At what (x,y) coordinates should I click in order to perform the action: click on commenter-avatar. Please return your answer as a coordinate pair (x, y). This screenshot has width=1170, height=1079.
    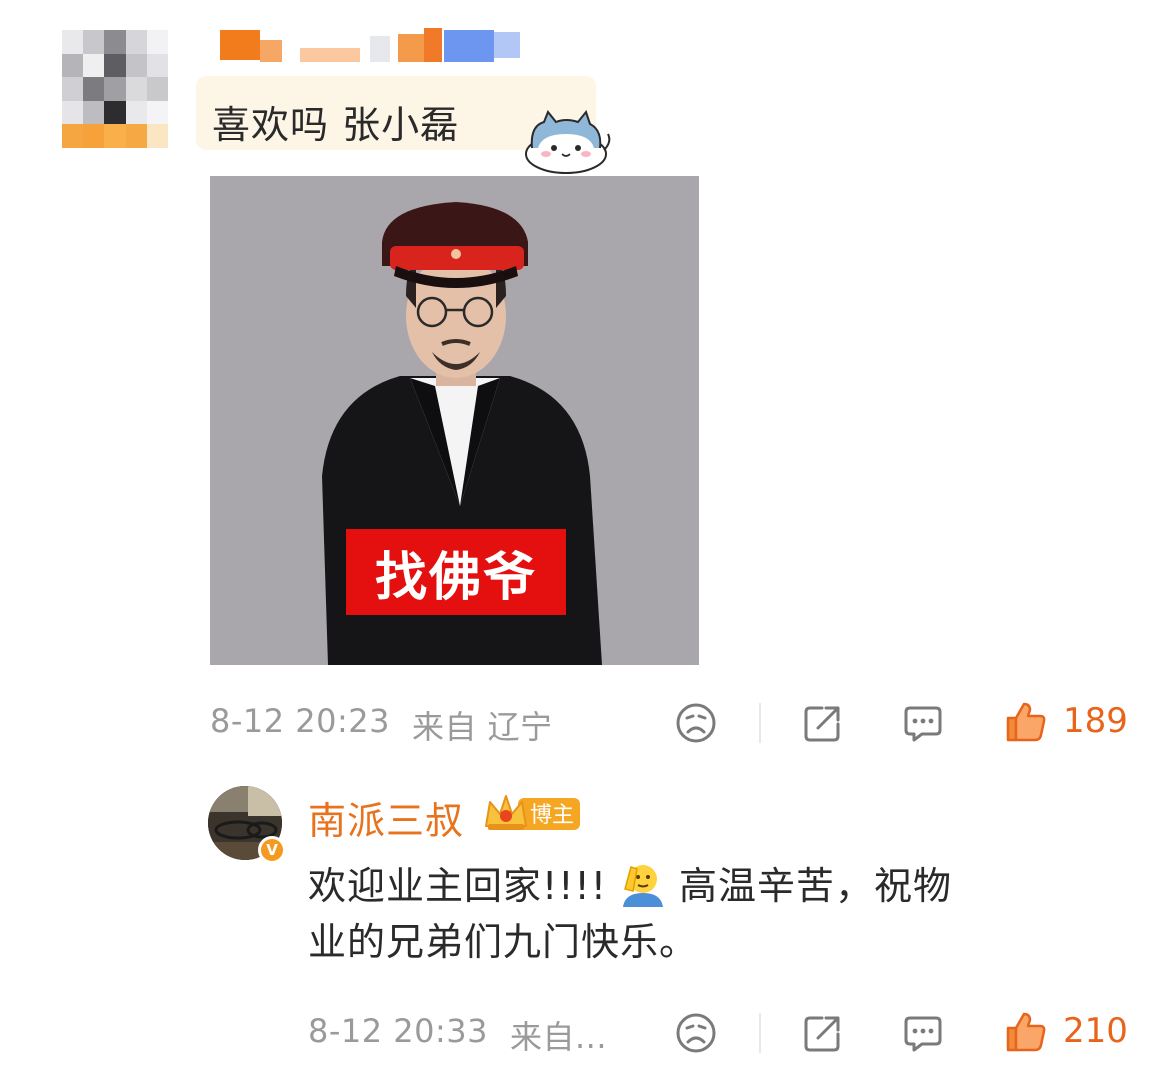
    Looking at the image, I should click on (115, 89).